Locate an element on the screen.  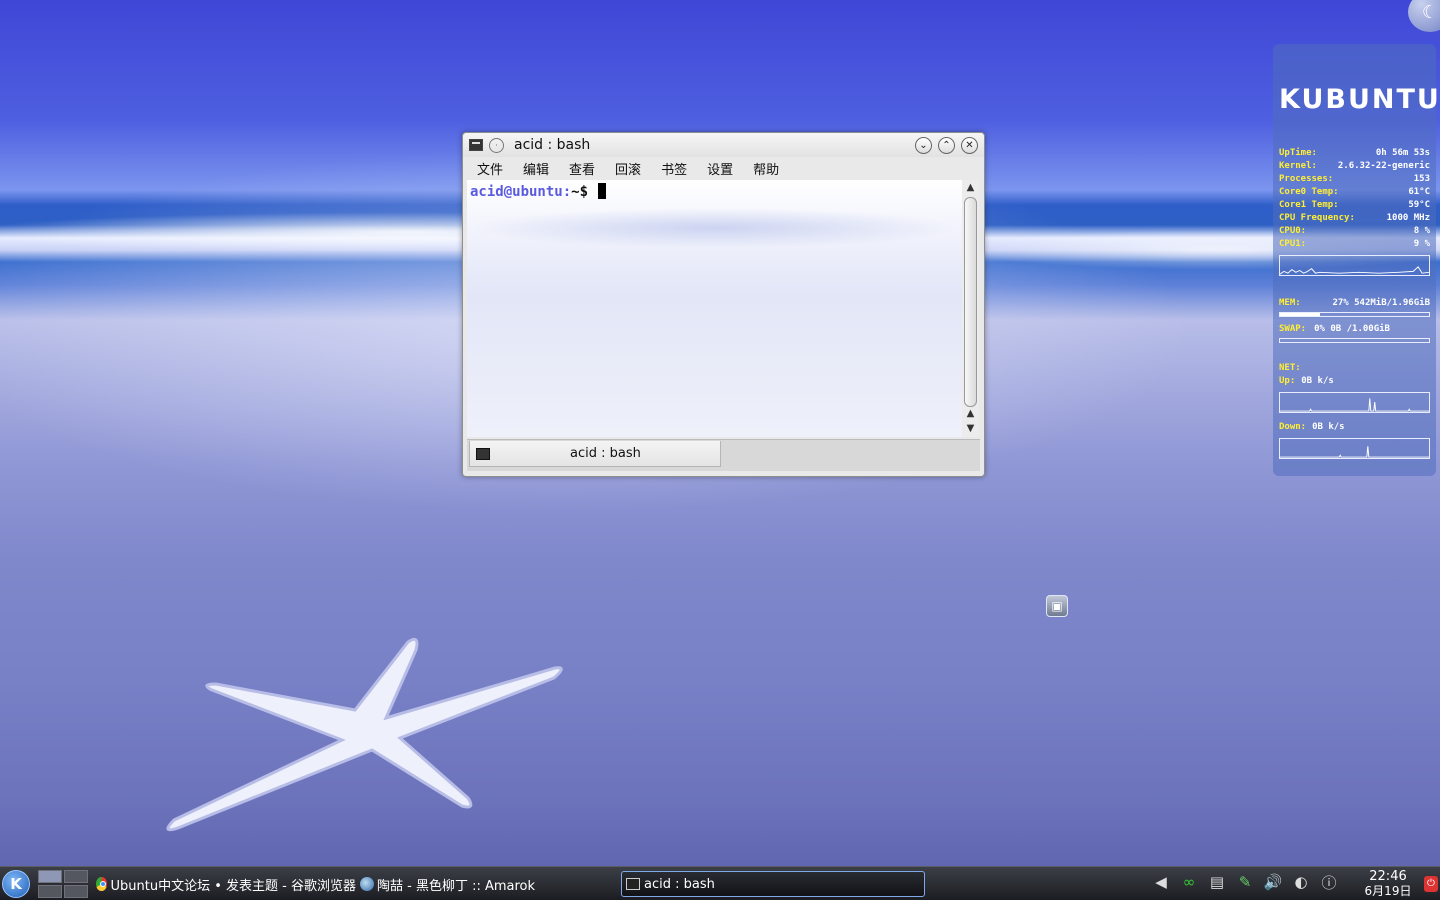
conky-row: Kernel: 2.6.32-22-generic is located at coordinates (1354, 166).